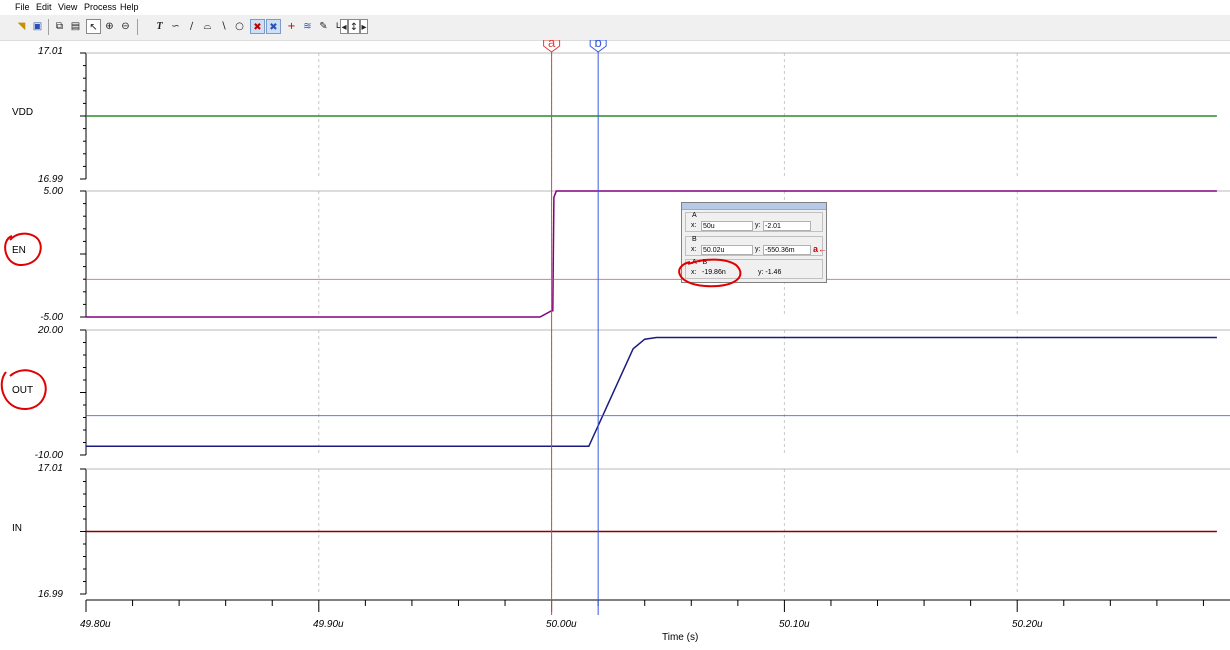 This screenshot has width=1230, height=650. I want to click on curve-tool-icon: ∽, so click(175, 26).